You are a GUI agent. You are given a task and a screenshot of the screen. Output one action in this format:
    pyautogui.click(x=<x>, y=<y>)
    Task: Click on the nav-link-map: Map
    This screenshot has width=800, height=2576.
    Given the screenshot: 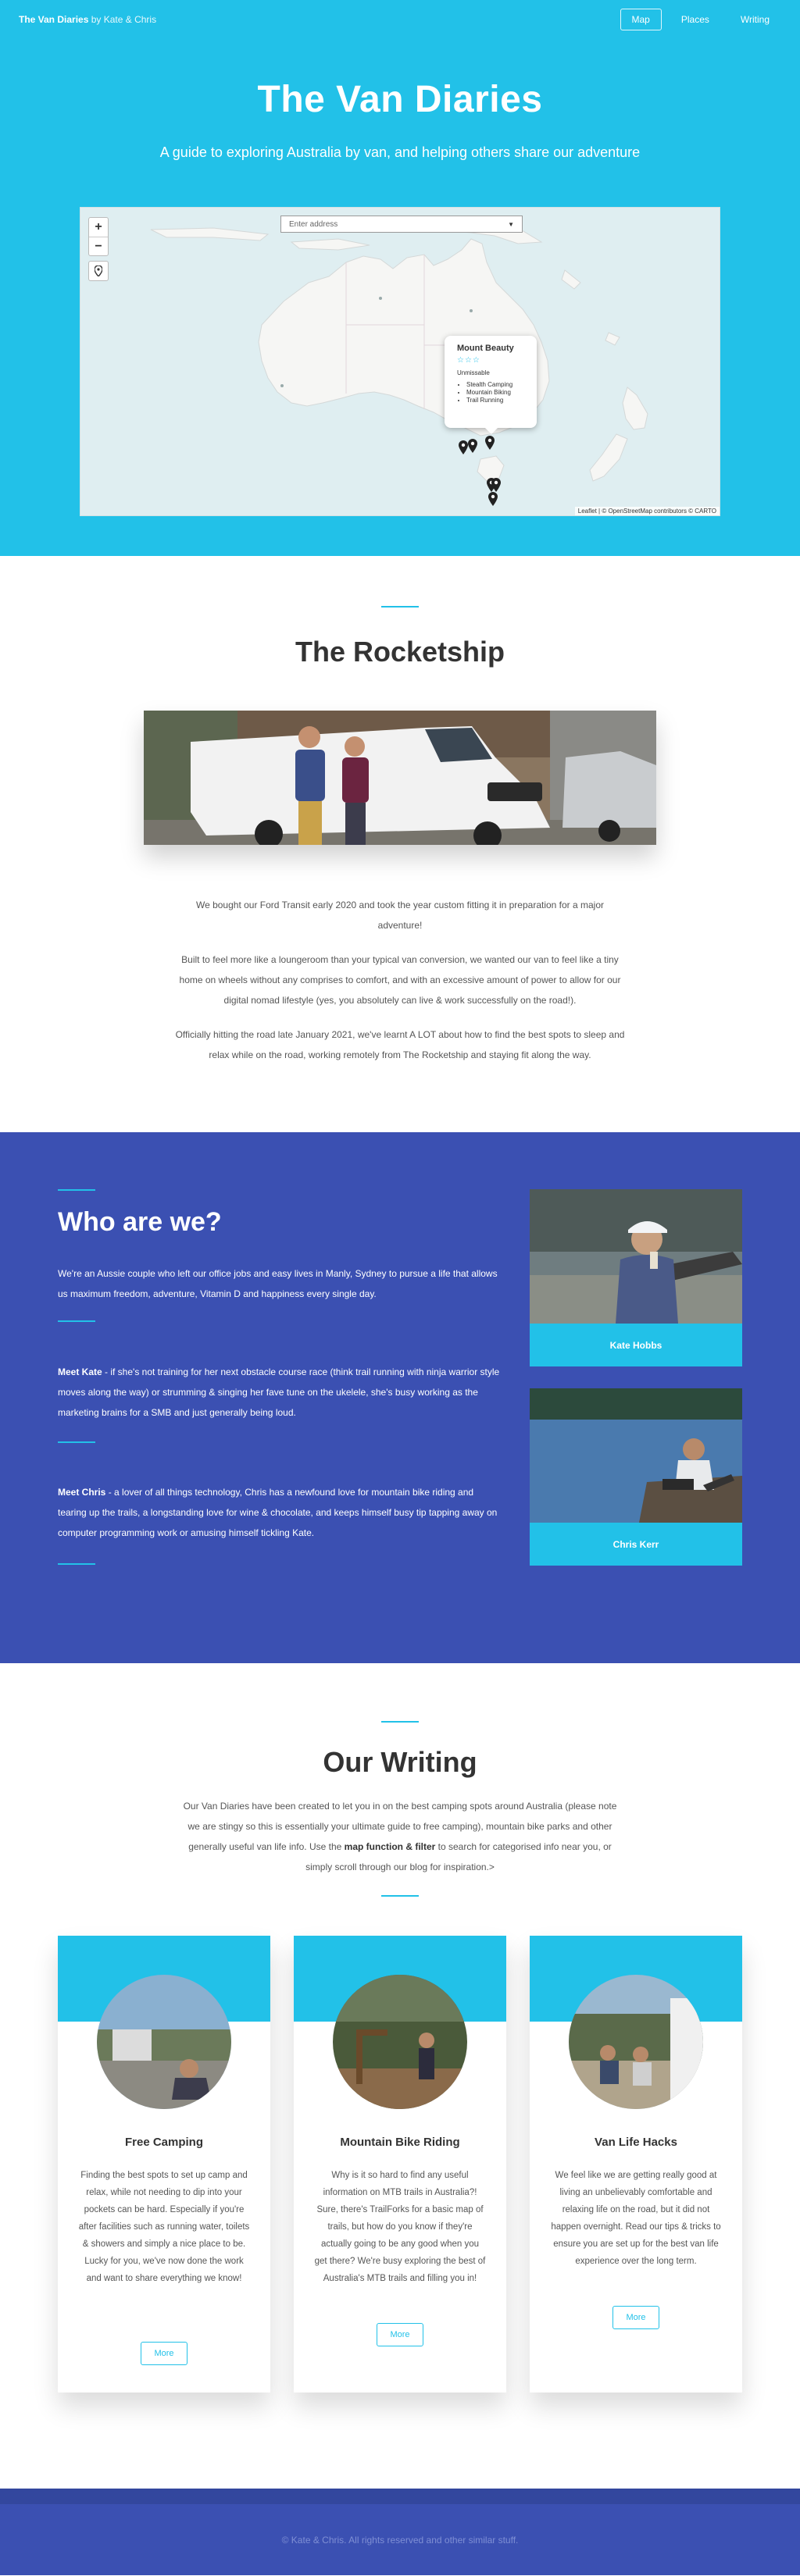 What is the action you would take?
    pyautogui.click(x=641, y=19)
    